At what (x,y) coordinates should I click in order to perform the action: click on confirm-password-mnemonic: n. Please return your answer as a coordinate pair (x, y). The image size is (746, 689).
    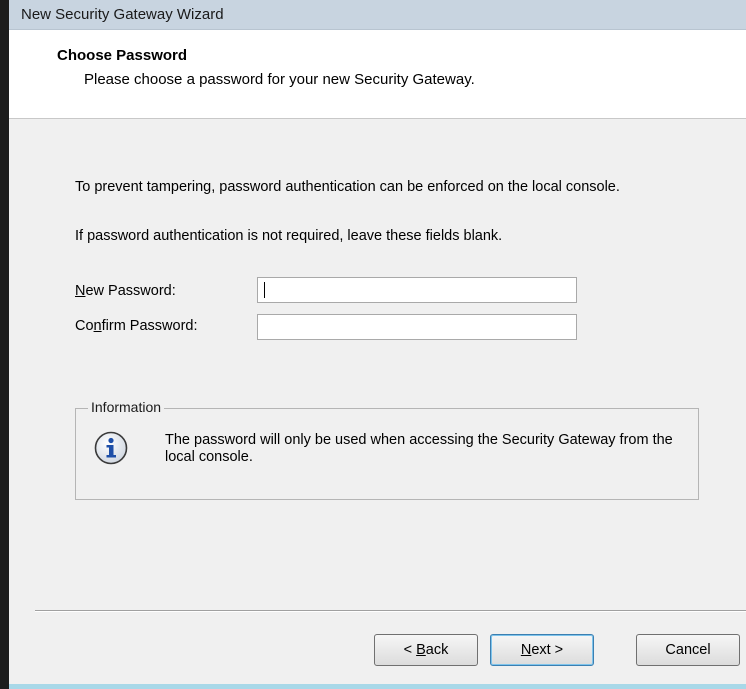
    Looking at the image, I should click on (97, 326).